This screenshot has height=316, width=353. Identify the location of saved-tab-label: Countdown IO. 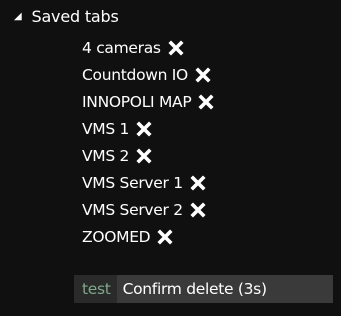
(135, 75).